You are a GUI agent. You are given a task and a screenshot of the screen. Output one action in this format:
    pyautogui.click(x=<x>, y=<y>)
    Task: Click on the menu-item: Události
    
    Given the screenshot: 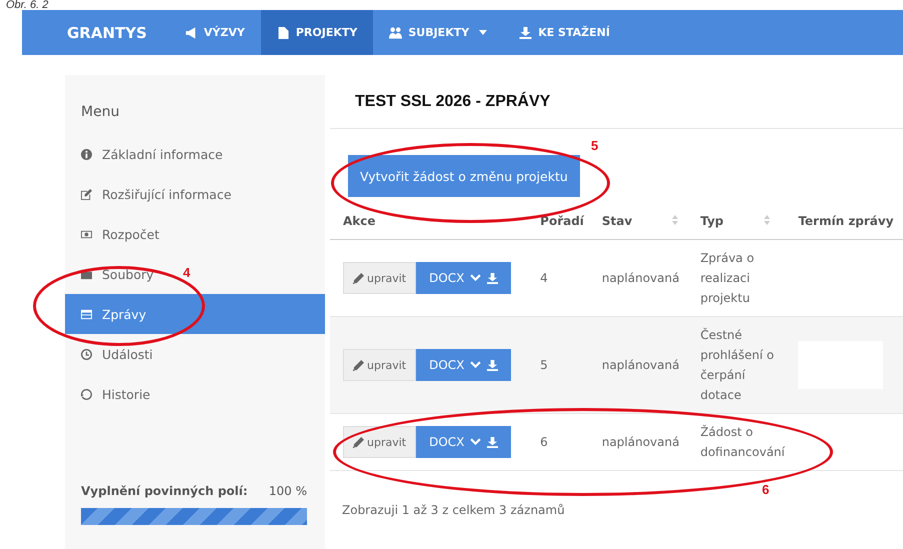 What is the action you would take?
    pyautogui.click(x=195, y=354)
    